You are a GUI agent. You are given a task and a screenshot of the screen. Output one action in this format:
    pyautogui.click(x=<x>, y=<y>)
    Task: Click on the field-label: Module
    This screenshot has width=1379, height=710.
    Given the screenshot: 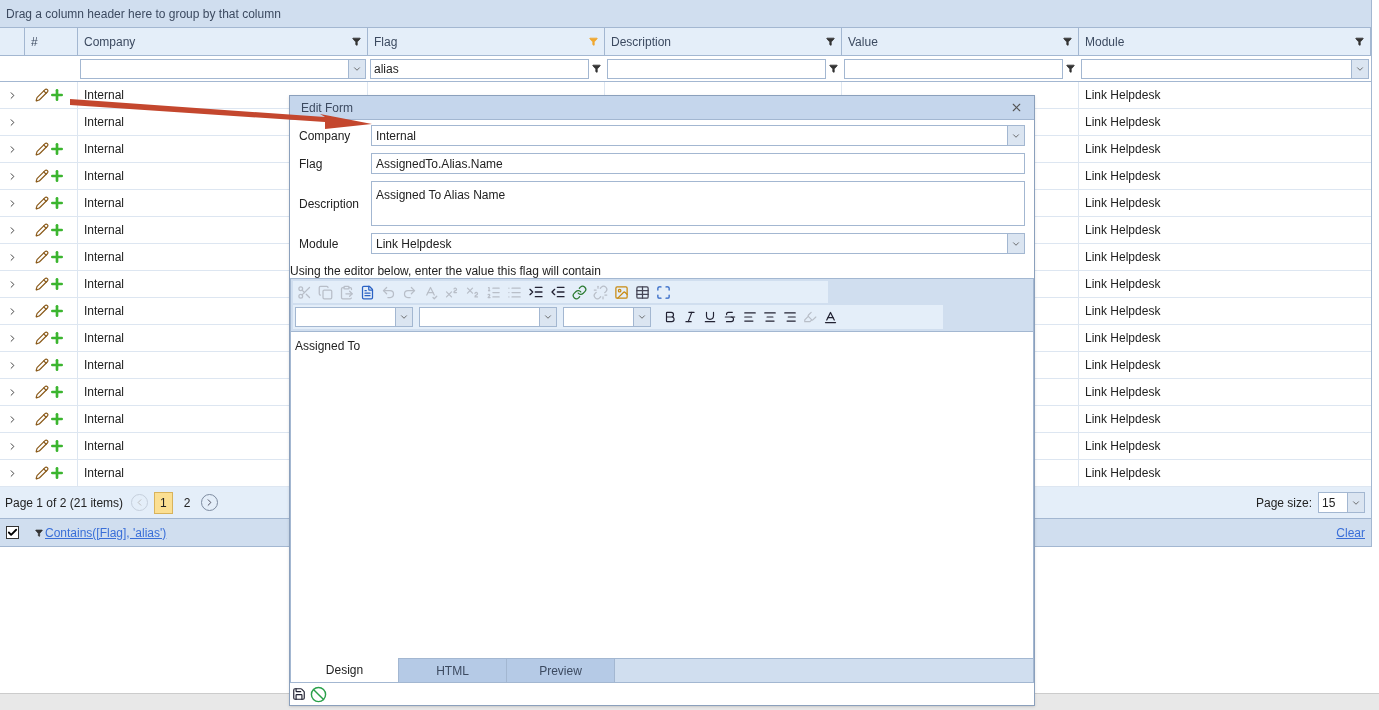 What is the action you would take?
    pyautogui.click(x=319, y=244)
    